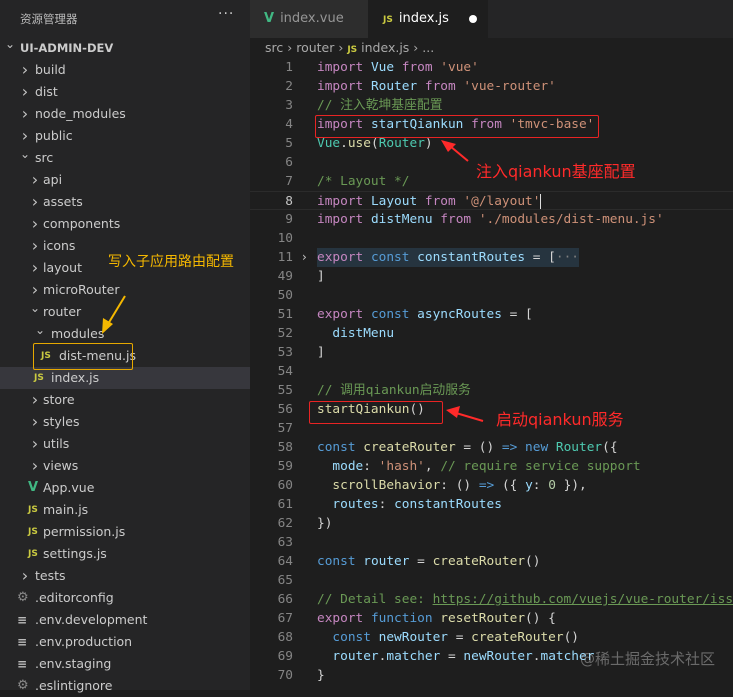 The height and width of the screenshot is (697, 733). What do you see at coordinates (114, 314) in the screenshot?
I see `yellow-arrow-icon` at bounding box center [114, 314].